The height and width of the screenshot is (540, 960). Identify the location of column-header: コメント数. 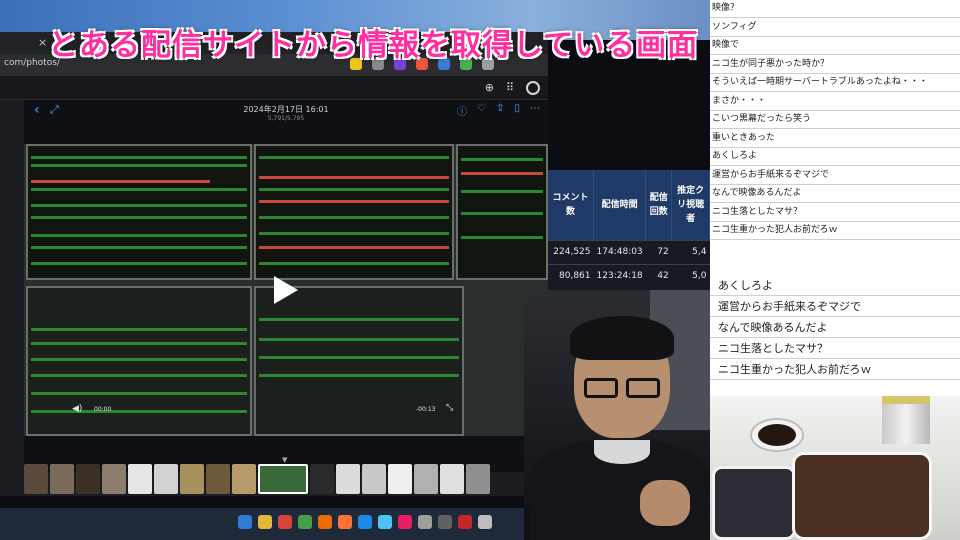
(571, 205).